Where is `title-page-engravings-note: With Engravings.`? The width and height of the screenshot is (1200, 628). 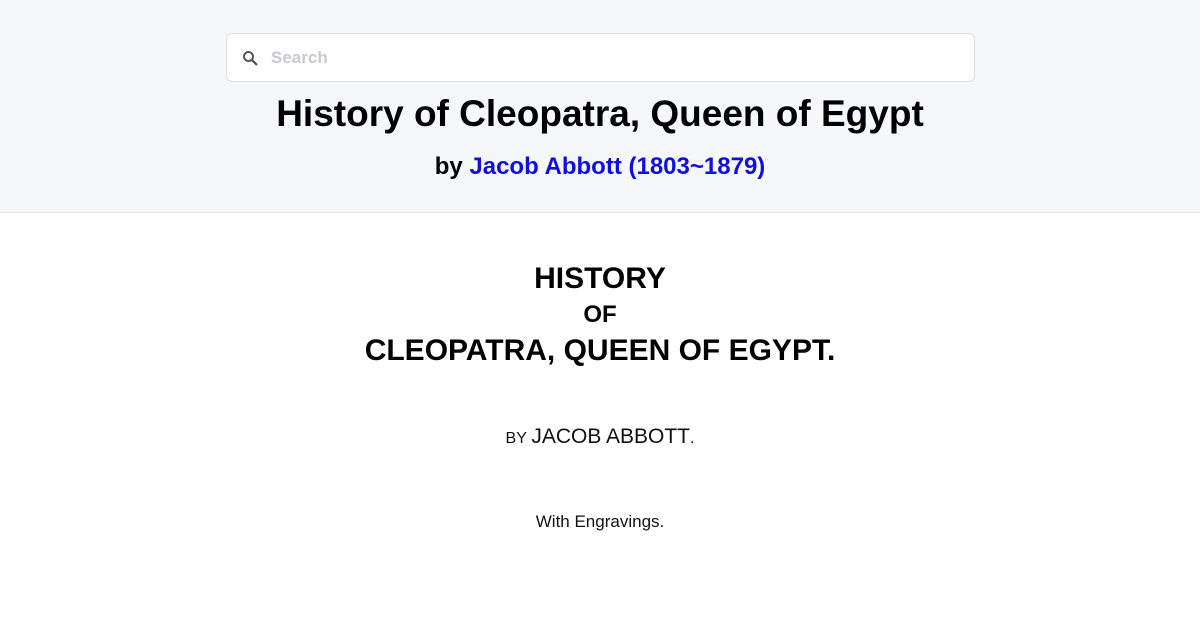
title-page-engravings-note: With Engravings. is located at coordinates (600, 521).